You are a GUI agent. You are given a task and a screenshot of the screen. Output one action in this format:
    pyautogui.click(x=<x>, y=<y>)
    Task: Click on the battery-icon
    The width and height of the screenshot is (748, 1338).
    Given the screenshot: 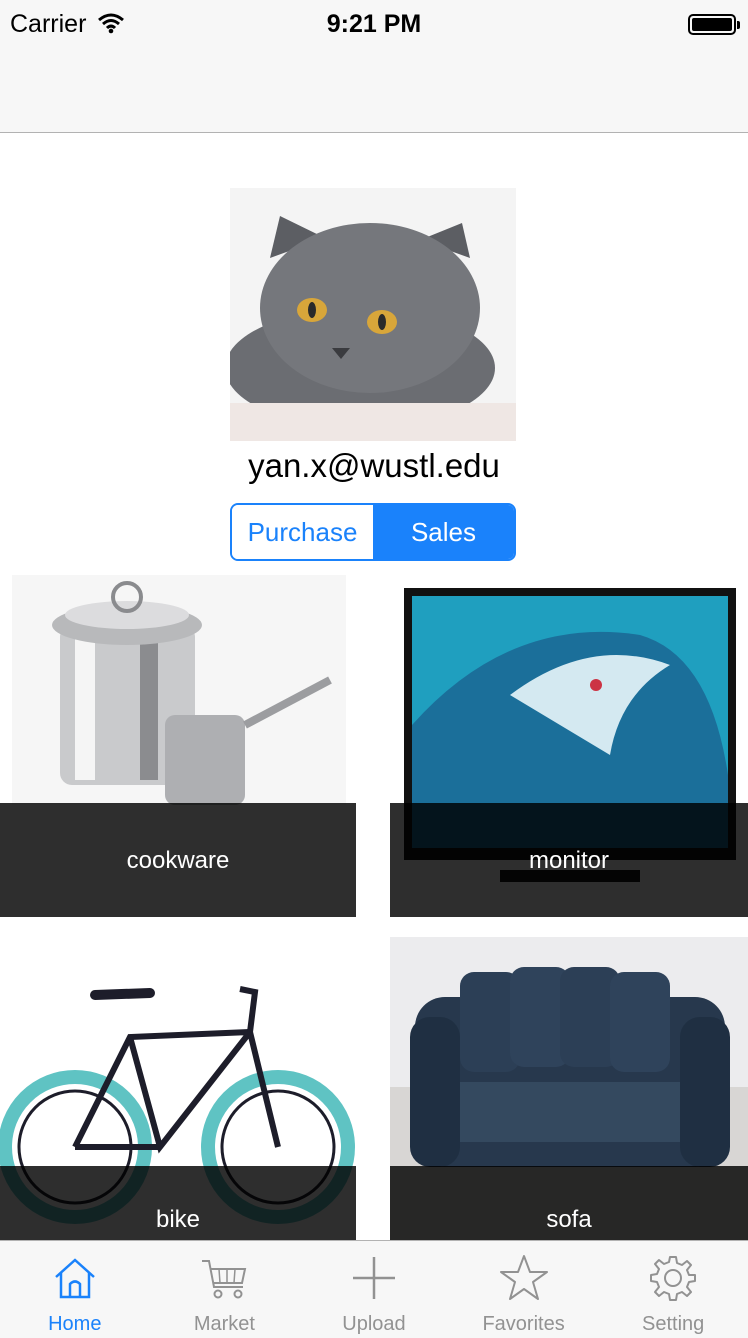 What is the action you would take?
    pyautogui.click(x=714, y=24)
    